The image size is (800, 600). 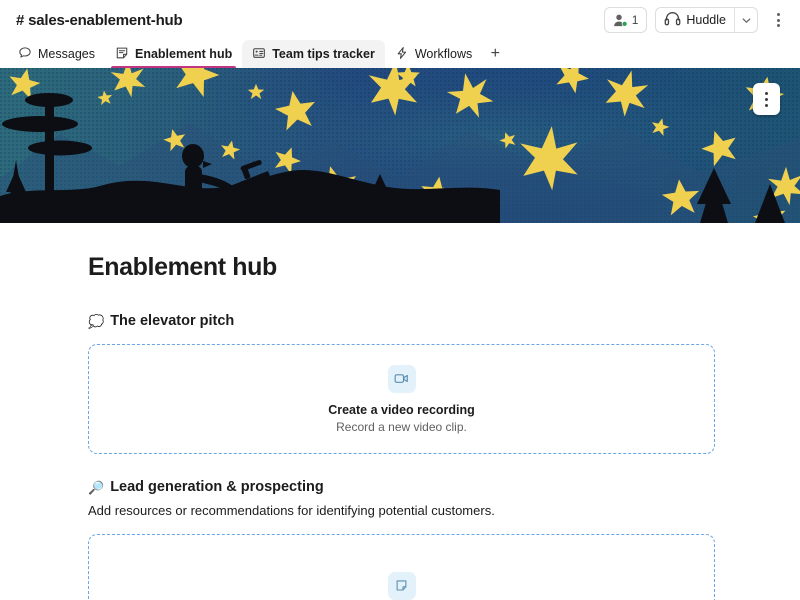 What do you see at coordinates (99, 20) in the screenshot?
I see `channel-title: # sales-enablement-hub` at bounding box center [99, 20].